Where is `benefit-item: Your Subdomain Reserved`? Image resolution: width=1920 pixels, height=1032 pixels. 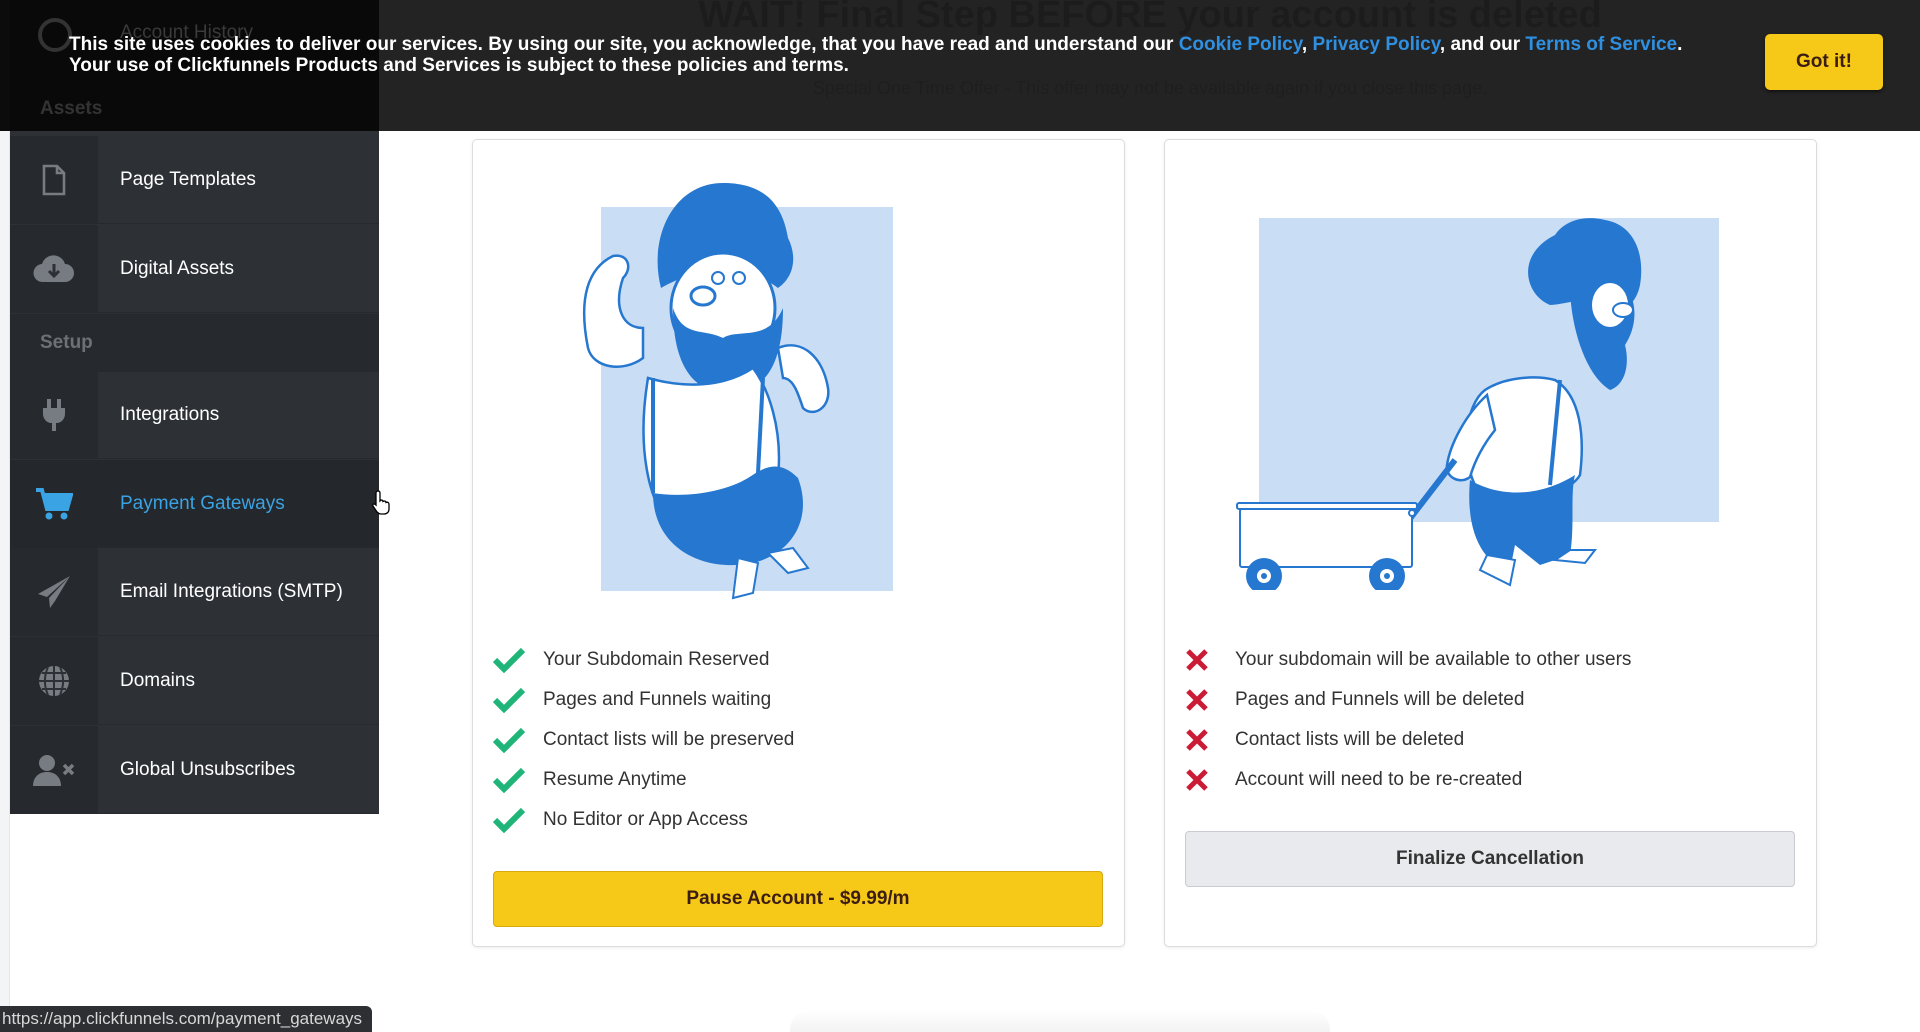 benefit-item: Your Subdomain Reserved is located at coordinates (643, 660).